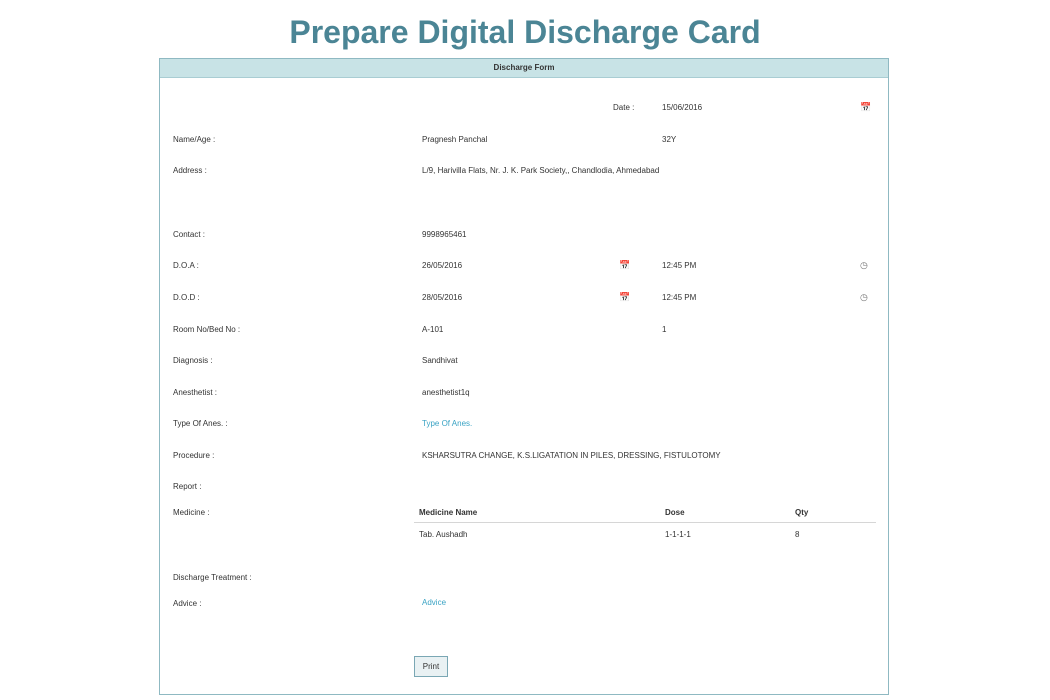  Describe the element at coordinates (624, 107) in the screenshot. I see `date-label: Date :` at that location.